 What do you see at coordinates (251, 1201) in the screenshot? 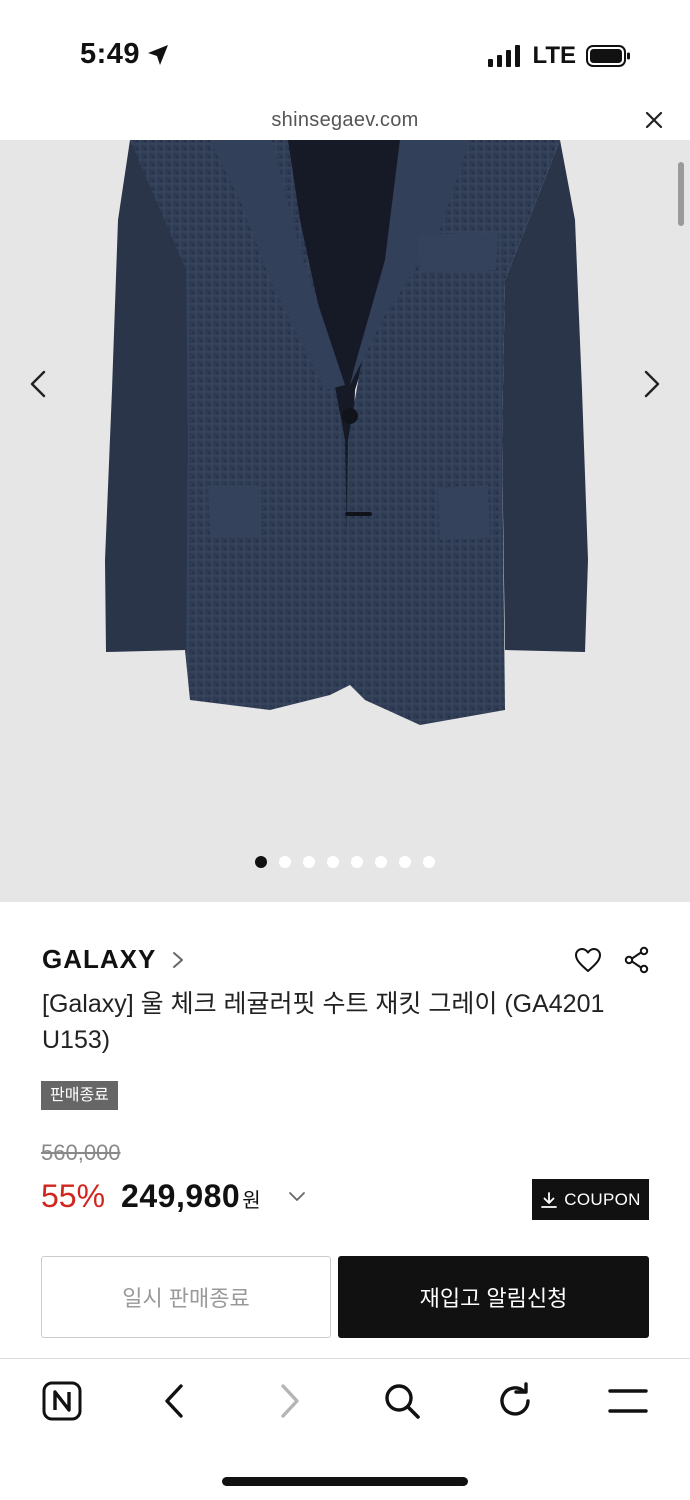
I see `currency-unit: 원` at bounding box center [251, 1201].